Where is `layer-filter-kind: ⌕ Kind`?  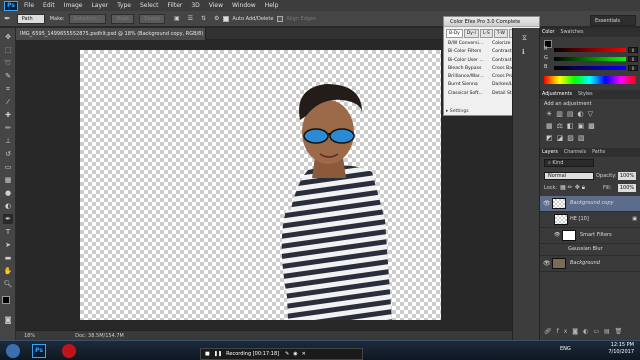
layer-filter-kind: ⌕ Kind is located at coordinates (569, 163).